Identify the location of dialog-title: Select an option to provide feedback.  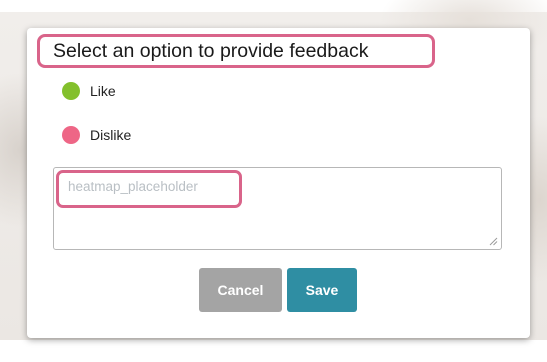
(236, 51).